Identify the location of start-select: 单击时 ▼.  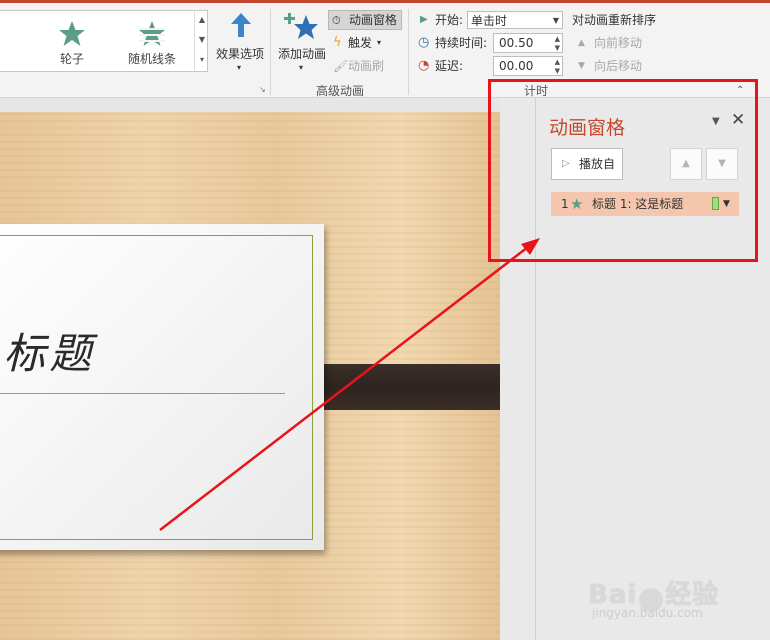
(515, 20).